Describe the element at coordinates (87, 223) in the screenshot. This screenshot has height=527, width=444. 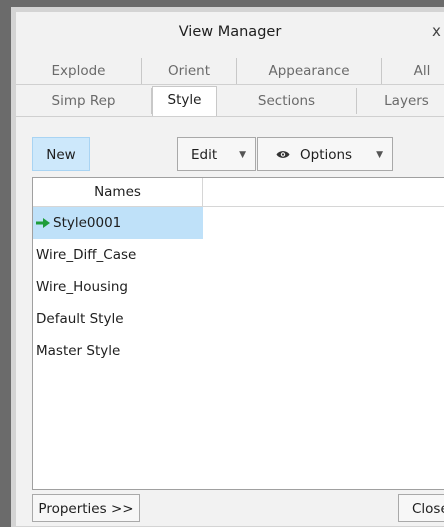
I see `list-item-label: Style0001` at that location.